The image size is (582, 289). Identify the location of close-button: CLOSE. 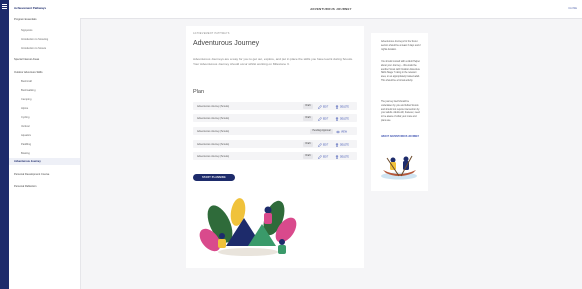
(572, 8).